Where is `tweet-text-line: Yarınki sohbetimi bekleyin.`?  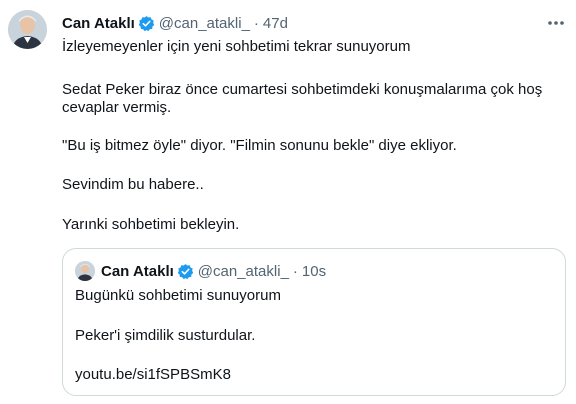
tweet-text-line: Yarınki sohbetimi bekleyin. is located at coordinates (151, 224).